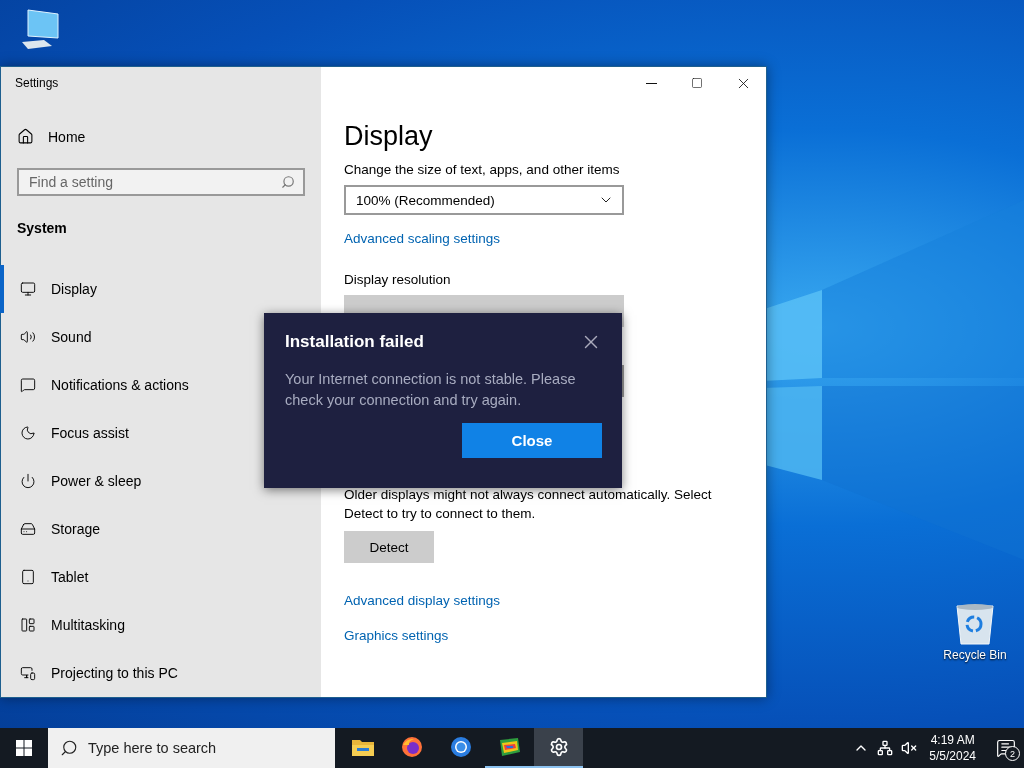 The image size is (1024, 768). I want to click on moon-icon, so click(28, 433).